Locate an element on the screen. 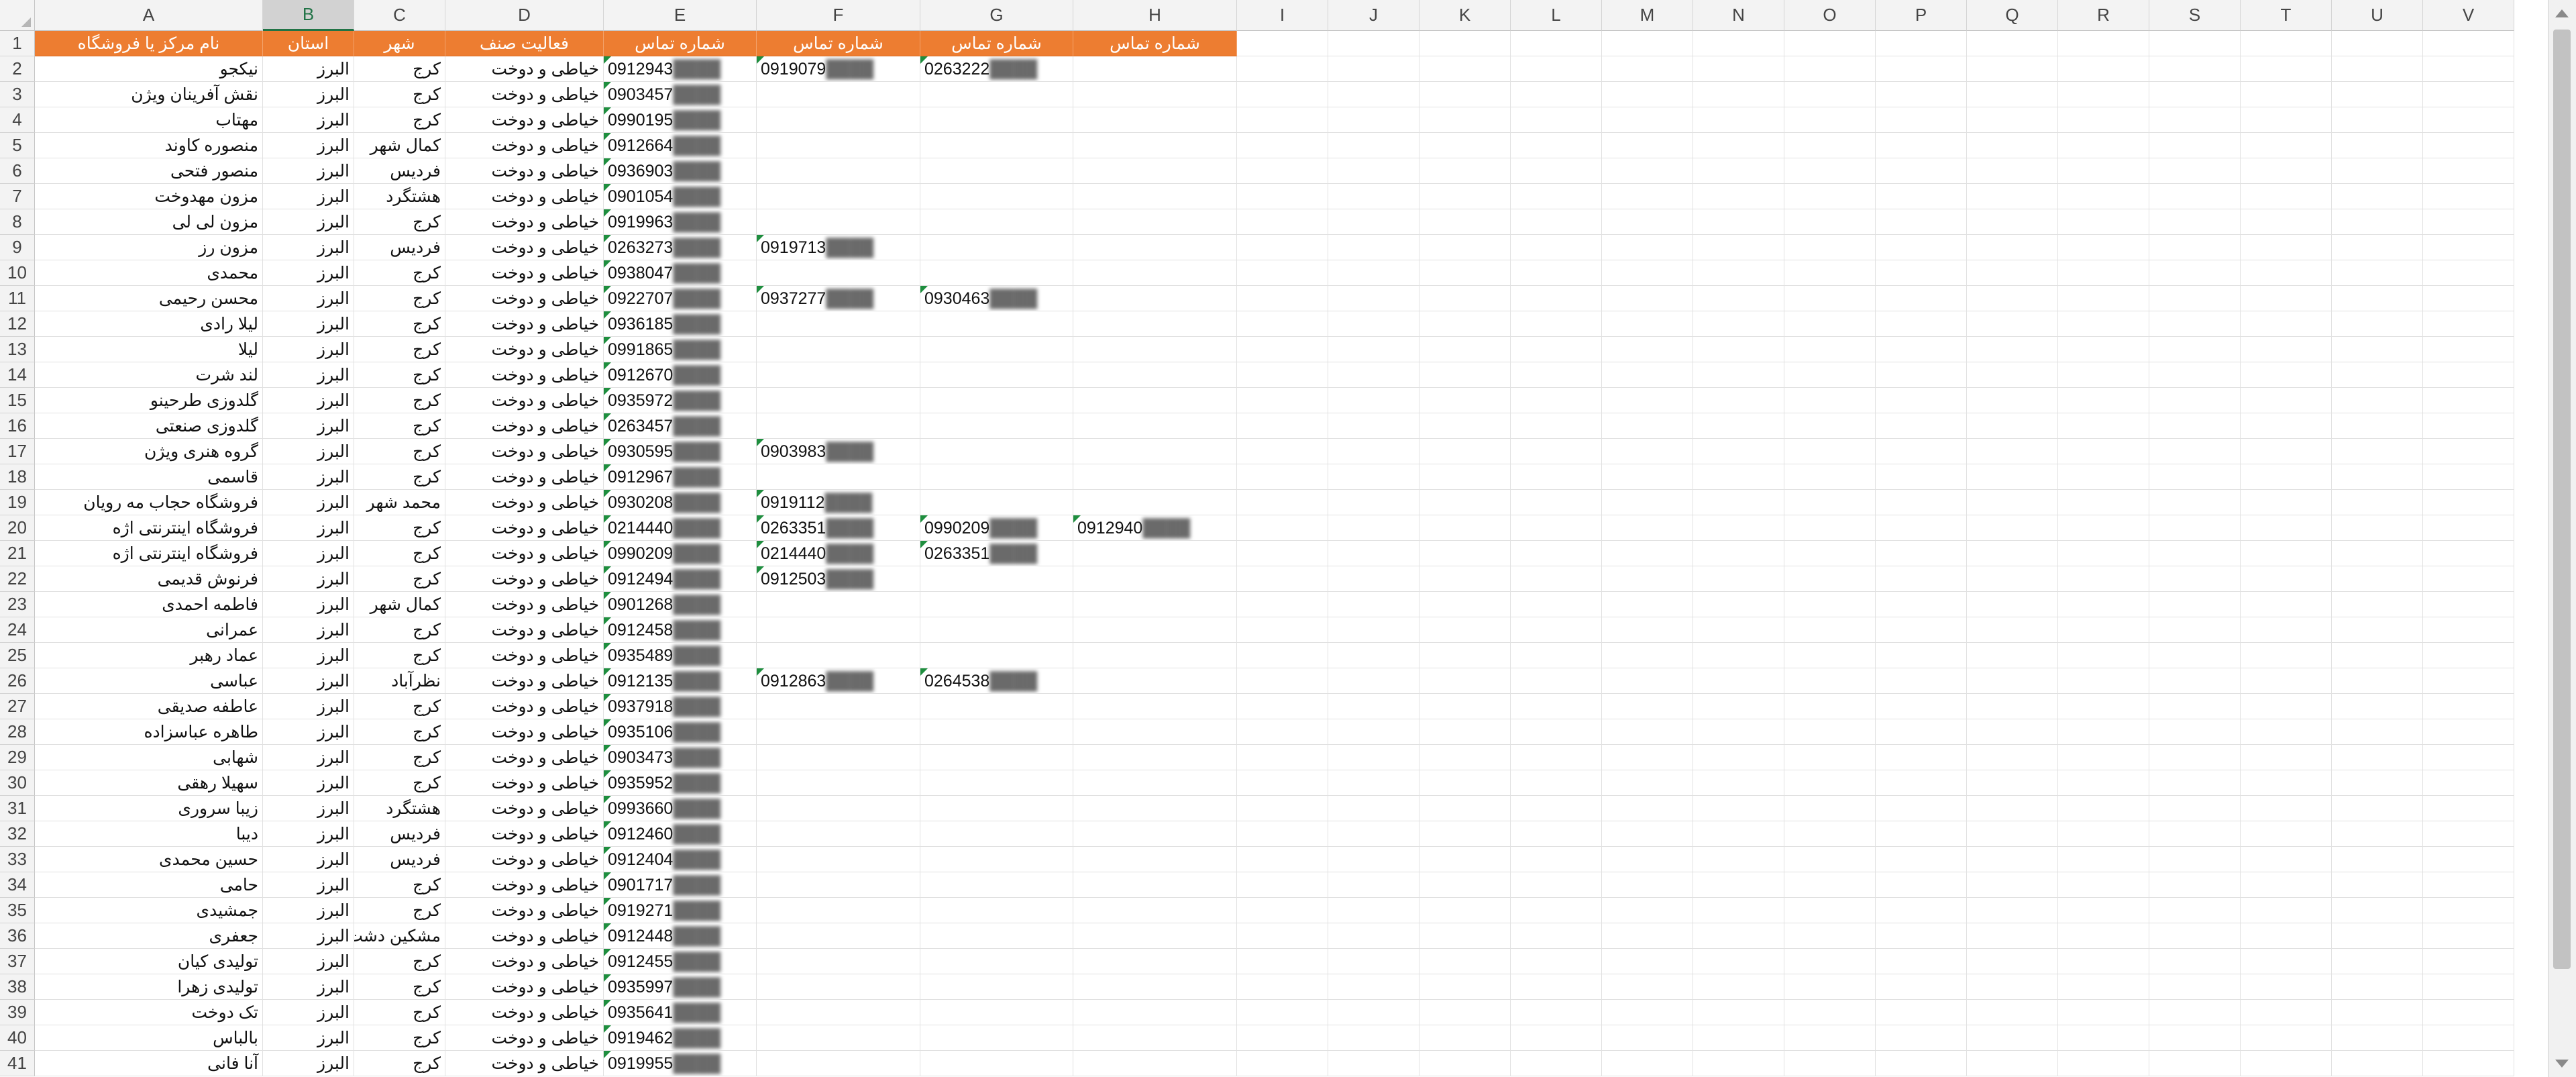 The width and height of the screenshot is (2576, 1077). column-header-r: R is located at coordinates (2103, 15).